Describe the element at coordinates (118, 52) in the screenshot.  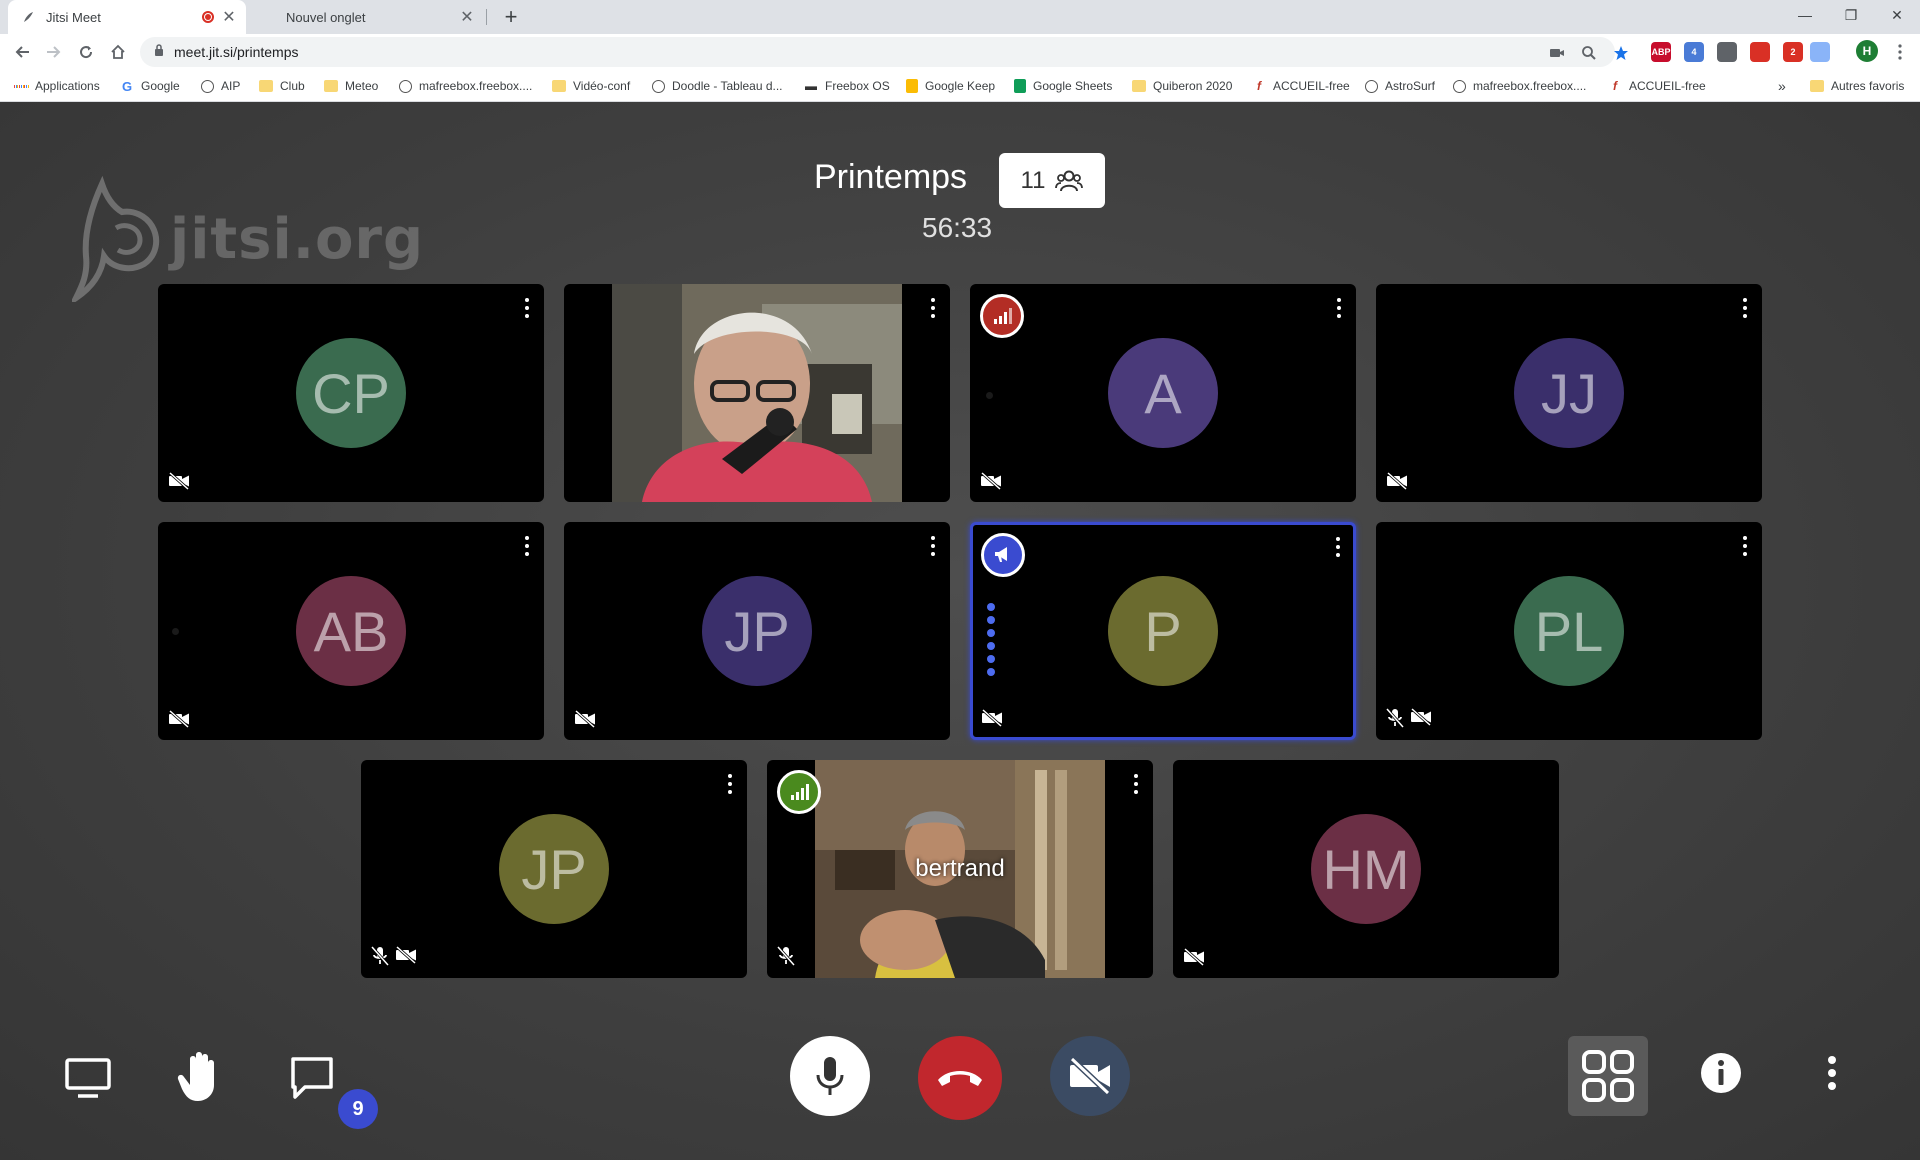
I see `home-button` at that location.